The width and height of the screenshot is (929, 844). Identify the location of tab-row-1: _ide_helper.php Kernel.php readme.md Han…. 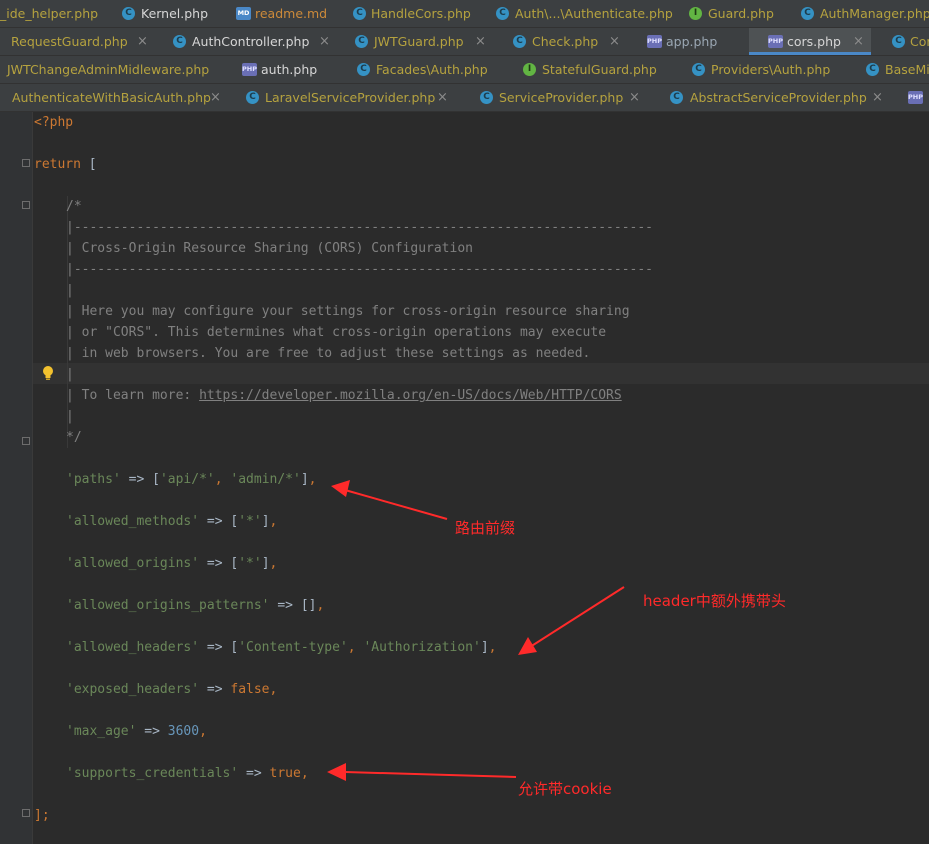
(464, 14).